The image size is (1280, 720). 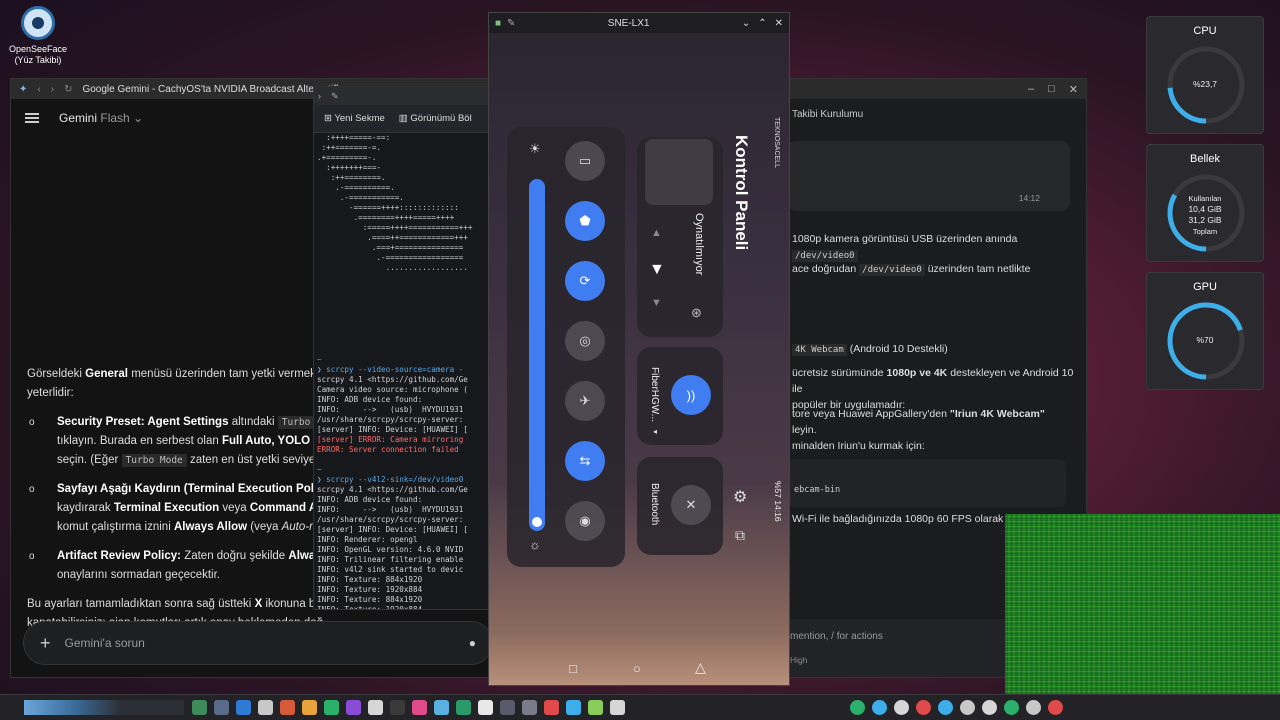 What do you see at coordinates (68, 89) in the screenshot?
I see `reload-icon: ↻` at bounding box center [68, 89].